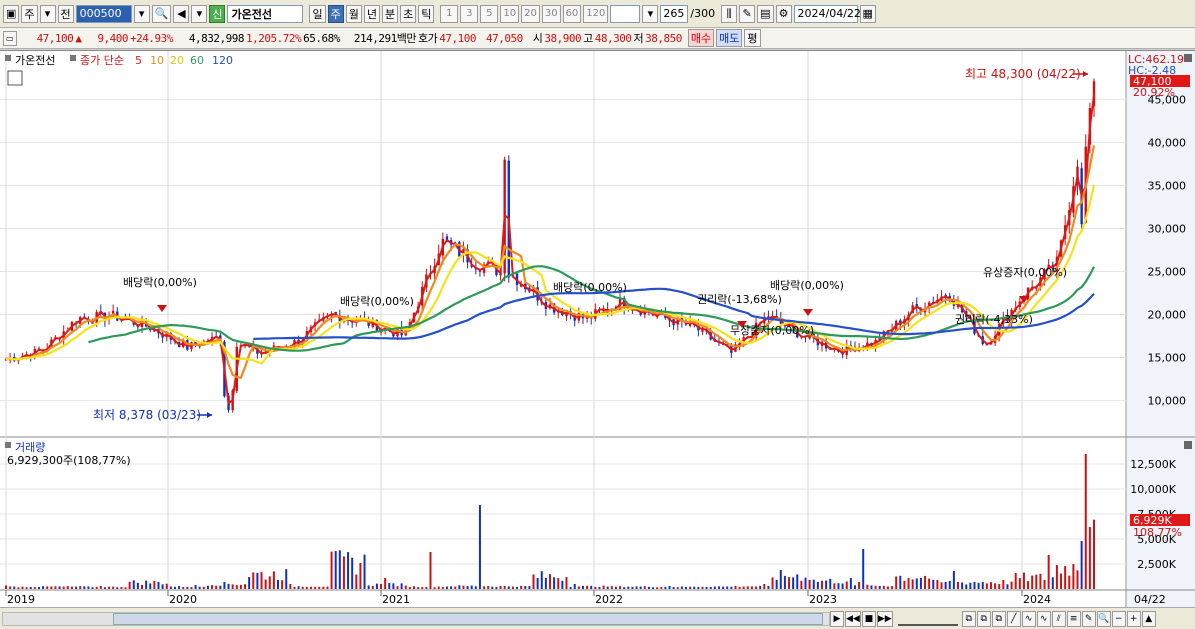 This screenshot has height=629, width=1195. I want to click on tab-month: 월, so click(353, 13).